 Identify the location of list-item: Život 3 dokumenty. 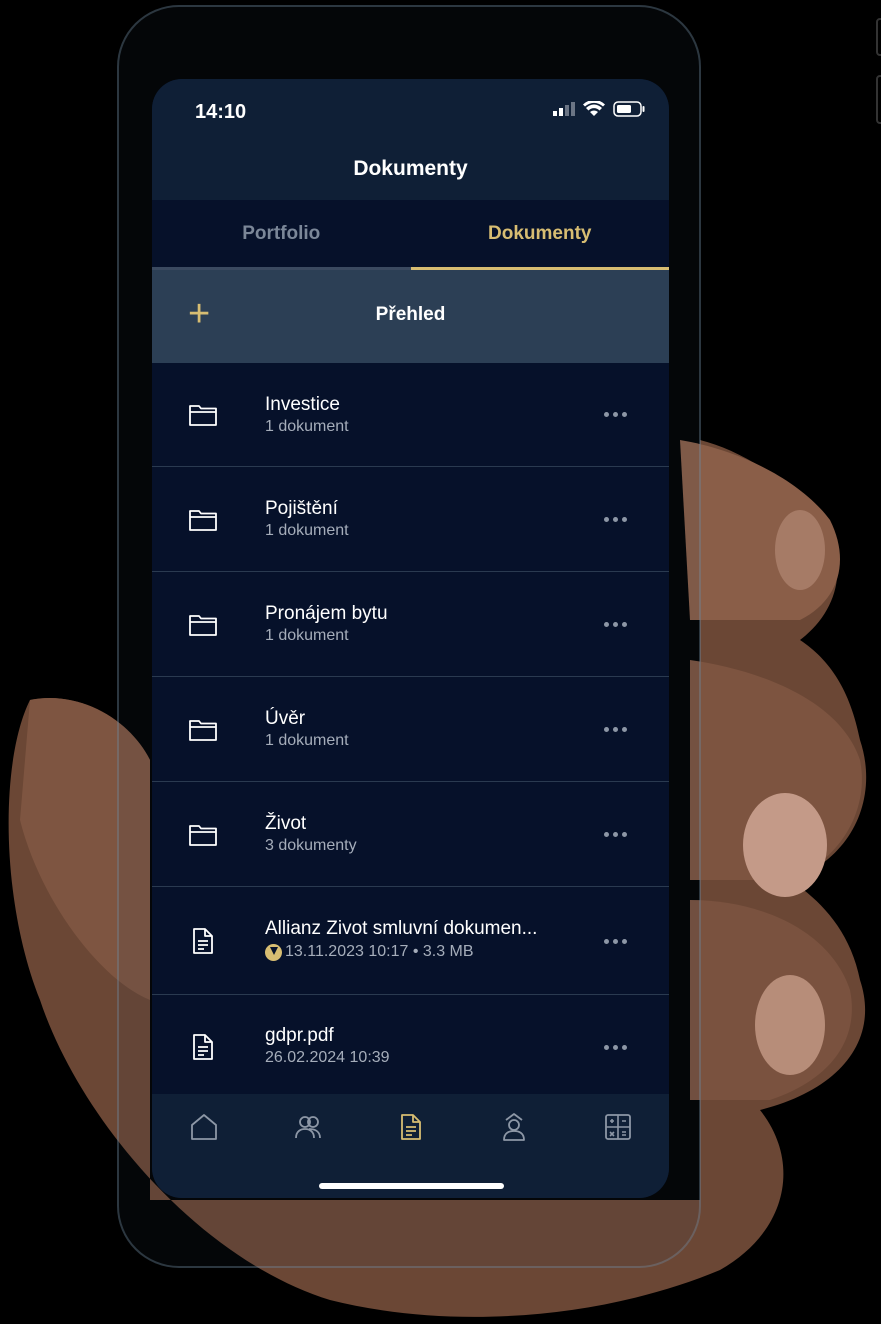
(410, 834).